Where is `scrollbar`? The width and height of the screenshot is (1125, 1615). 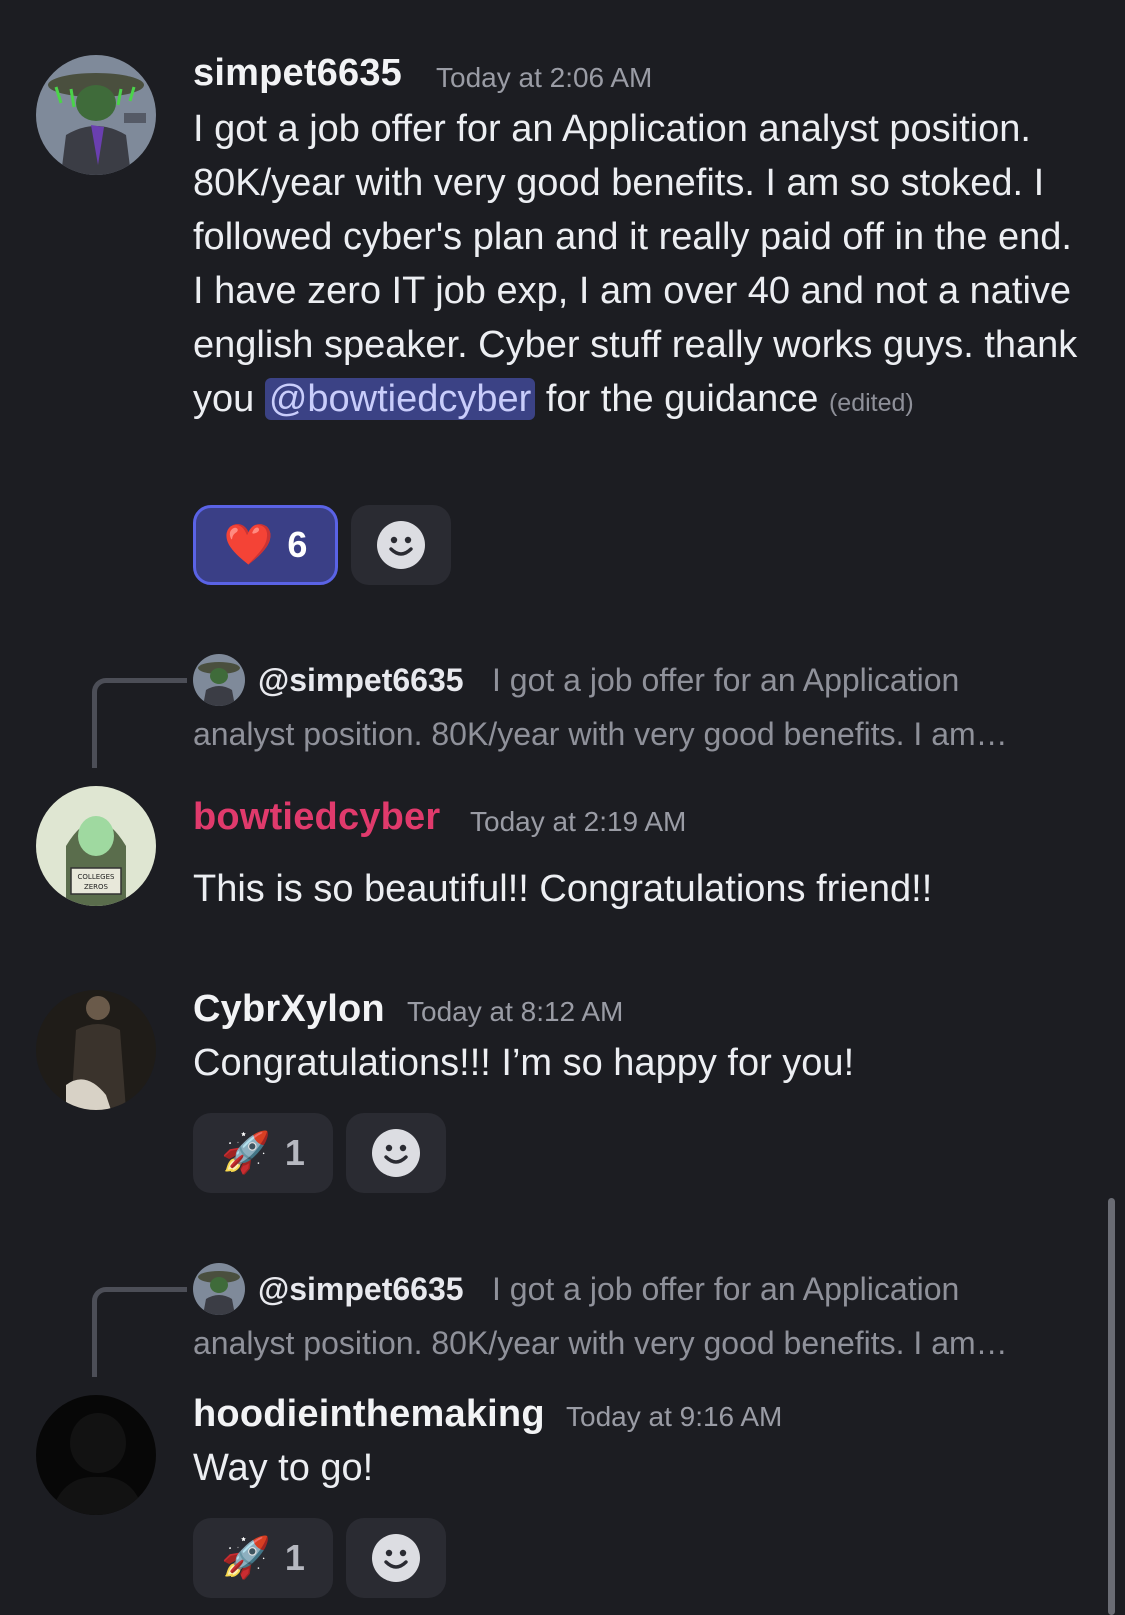 scrollbar is located at coordinates (1111, 1406).